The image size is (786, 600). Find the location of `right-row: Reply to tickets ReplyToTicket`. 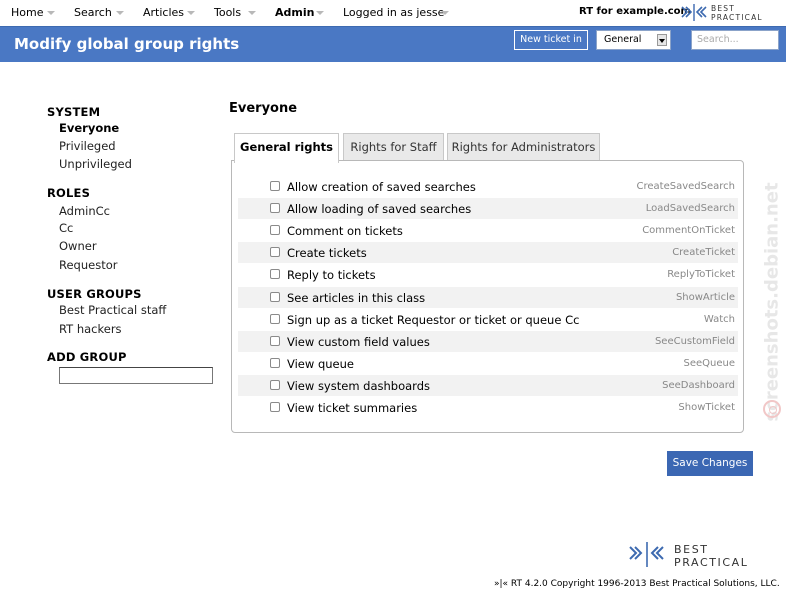

right-row: Reply to tickets ReplyToTicket is located at coordinates (488, 274).